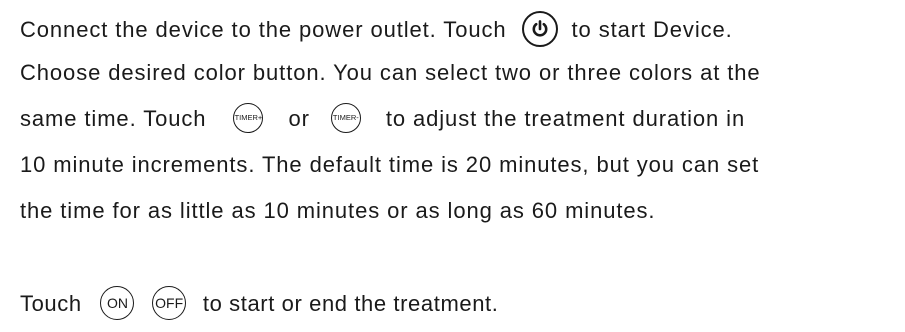  I want to click on power-icon, so click(539, 29).